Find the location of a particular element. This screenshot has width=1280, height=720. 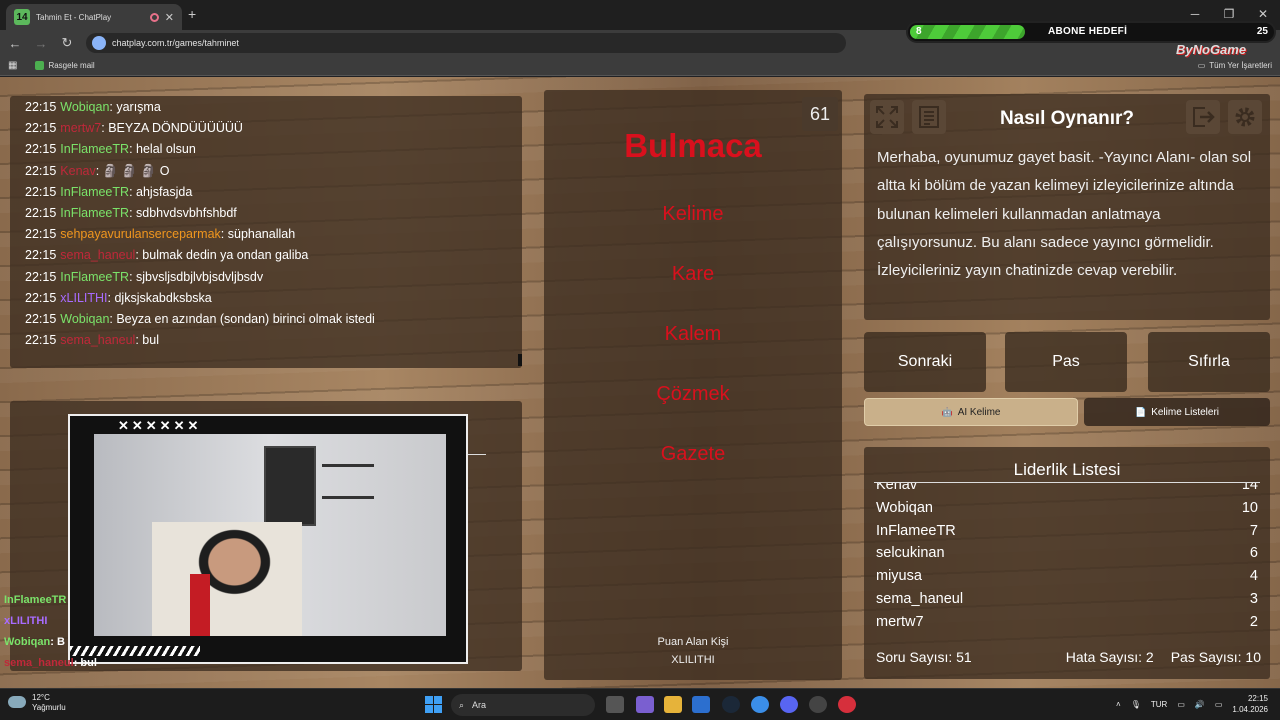

store-icon is located at coordinates (701, 704).